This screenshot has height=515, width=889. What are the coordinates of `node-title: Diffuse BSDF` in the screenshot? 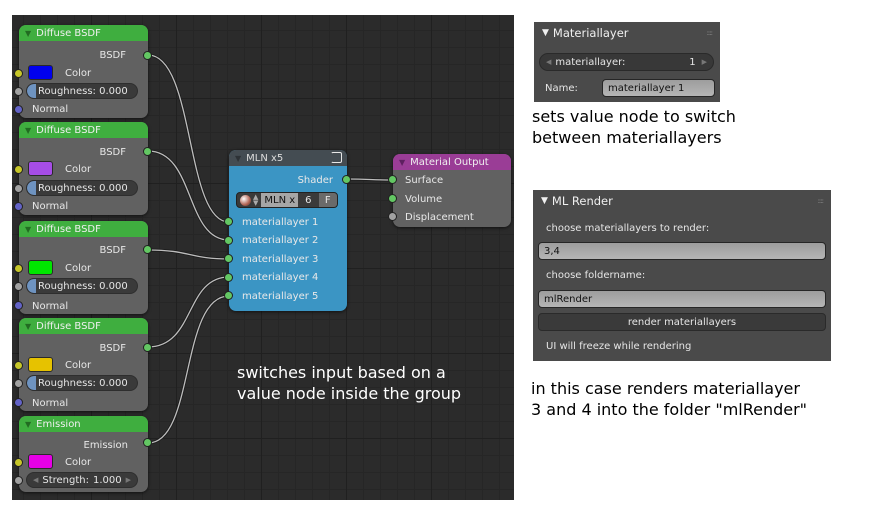 It's located at (68, 229).